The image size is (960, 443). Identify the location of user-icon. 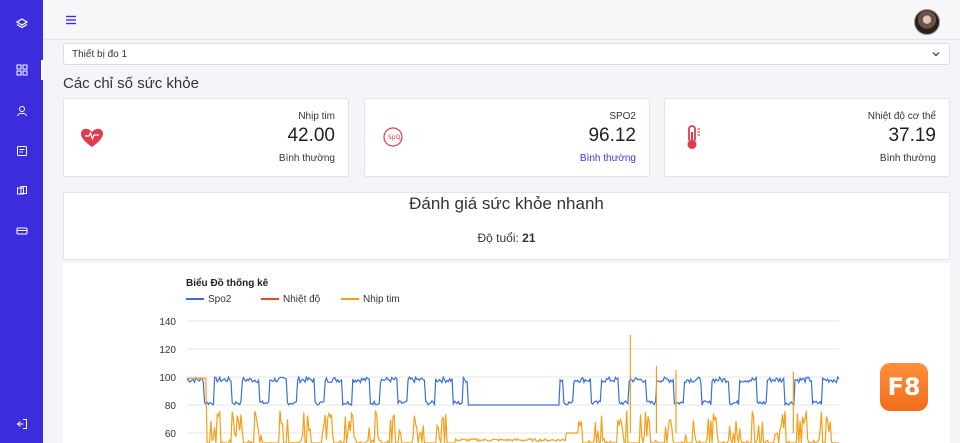
(21, 111).